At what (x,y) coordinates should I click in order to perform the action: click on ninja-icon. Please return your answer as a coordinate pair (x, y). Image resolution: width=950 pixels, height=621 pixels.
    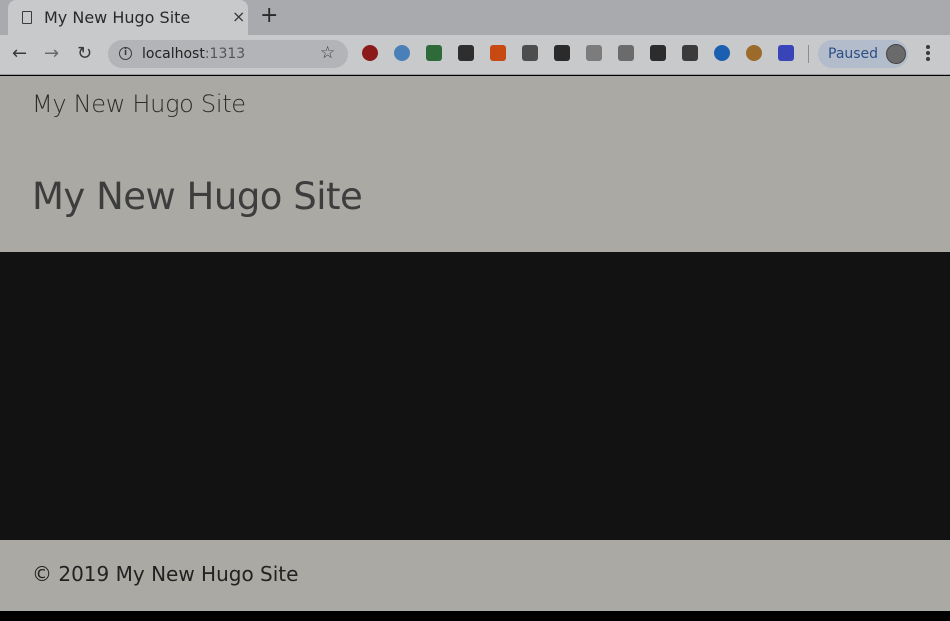
    Looking at the image, I should click on (562, 53).